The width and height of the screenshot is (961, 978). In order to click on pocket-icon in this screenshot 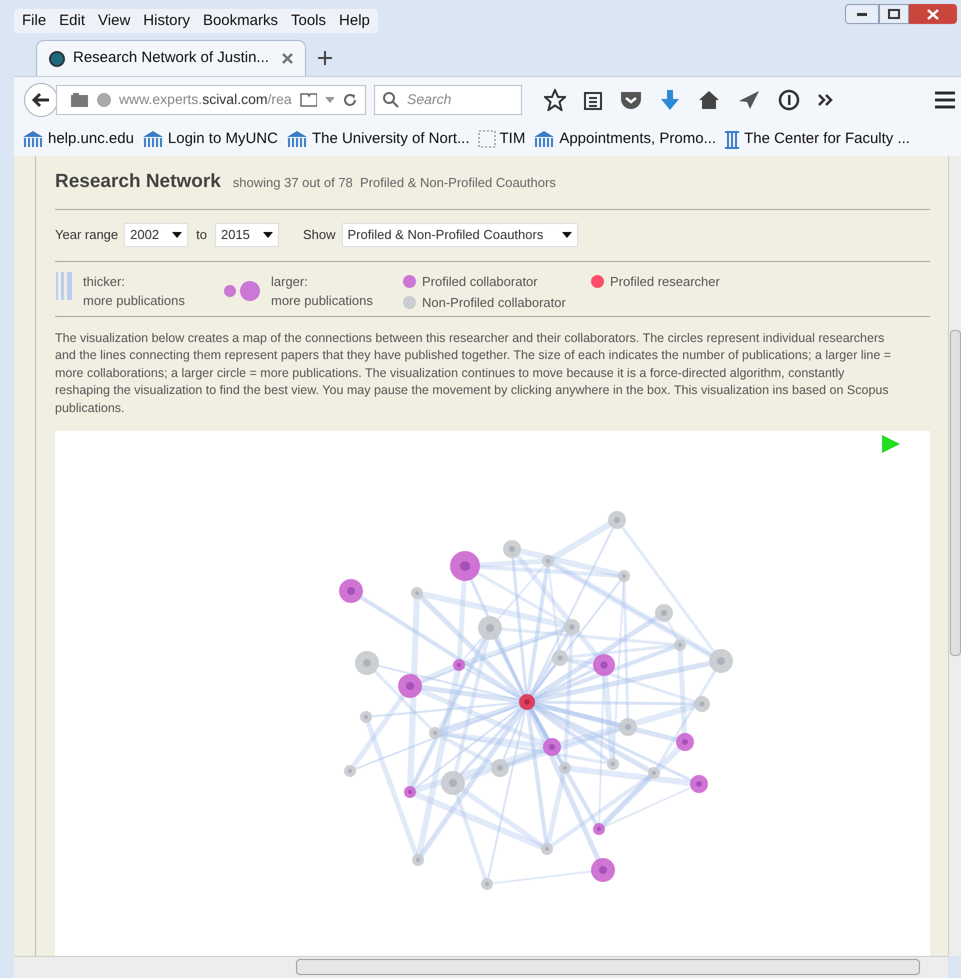, I will do `click(631, 100)`.